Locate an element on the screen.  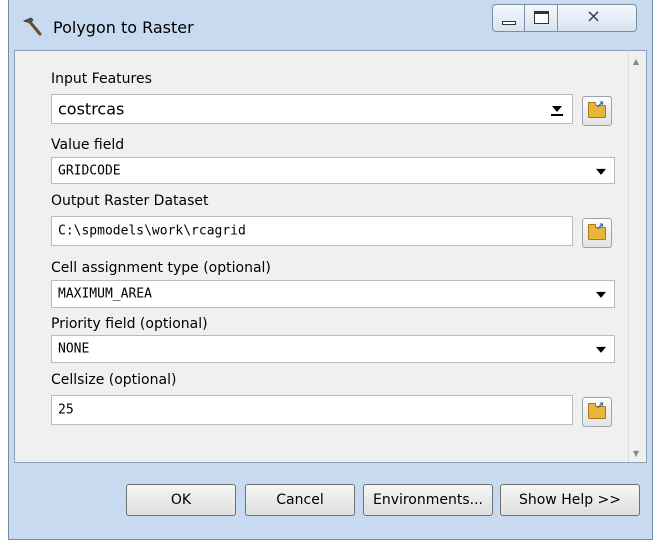
priority-field-dropdown: NONE is located at coordinates (333, 349).